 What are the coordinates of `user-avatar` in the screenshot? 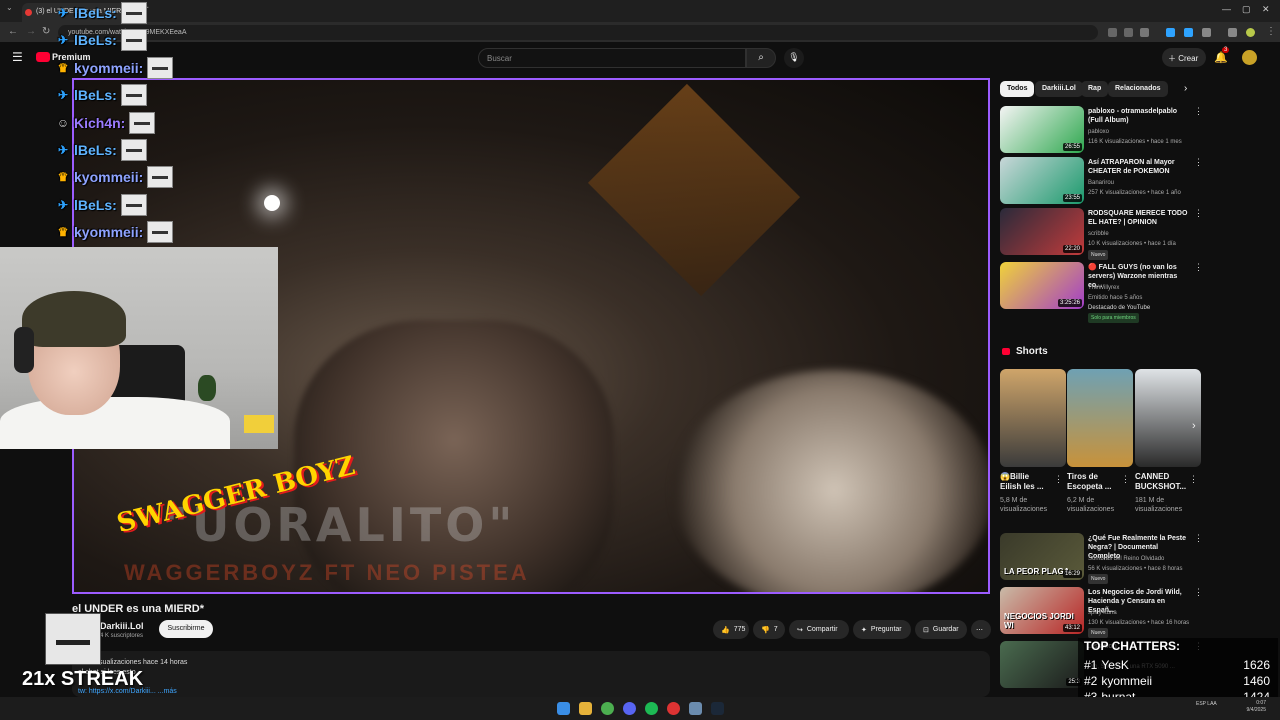 It's located at (1249, 57).